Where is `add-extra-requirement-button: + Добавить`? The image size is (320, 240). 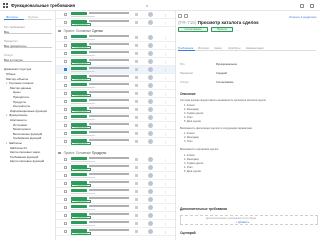
add-extra-requirement-button: + Добавить is located at coordinates (242, 222).